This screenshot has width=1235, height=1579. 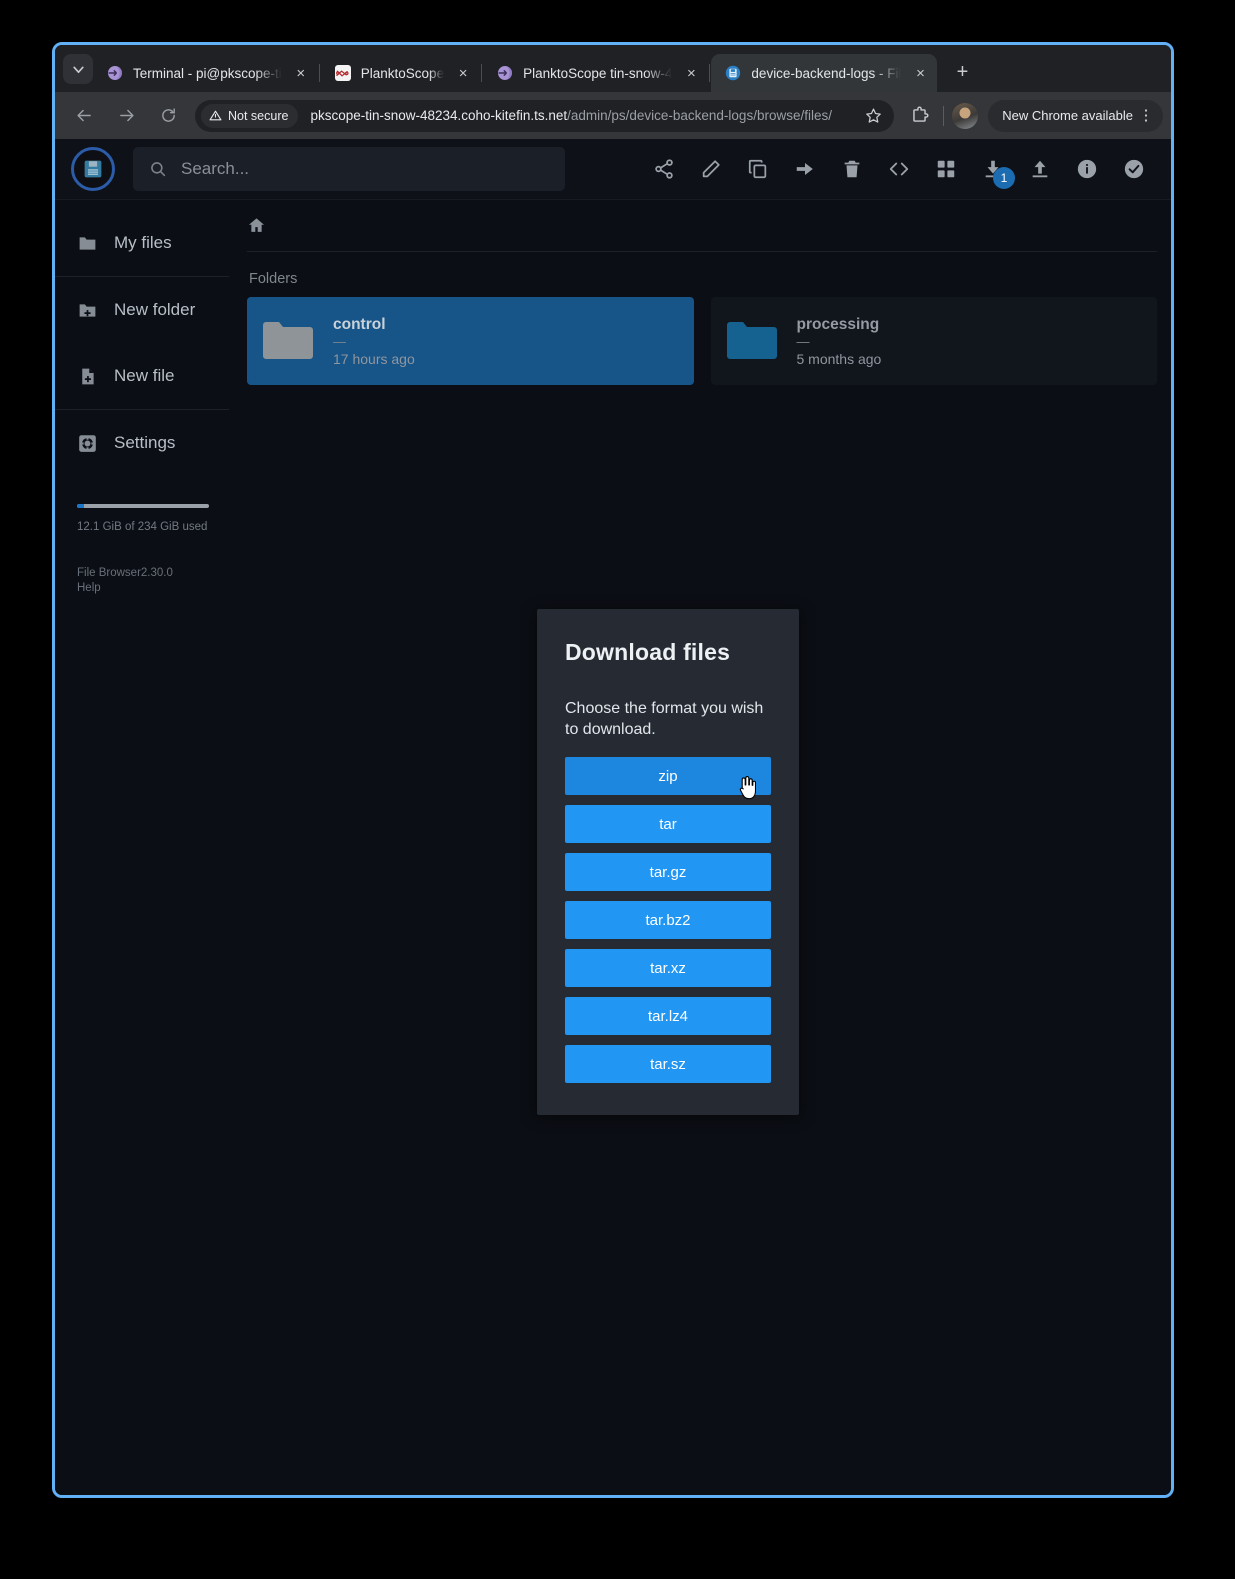 I want to click on avatar, so click(x=965, y=115).